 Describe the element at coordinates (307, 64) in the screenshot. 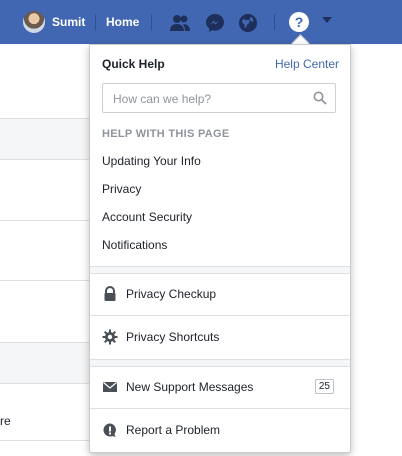

I see `help-center-link: Help Center` at that location.